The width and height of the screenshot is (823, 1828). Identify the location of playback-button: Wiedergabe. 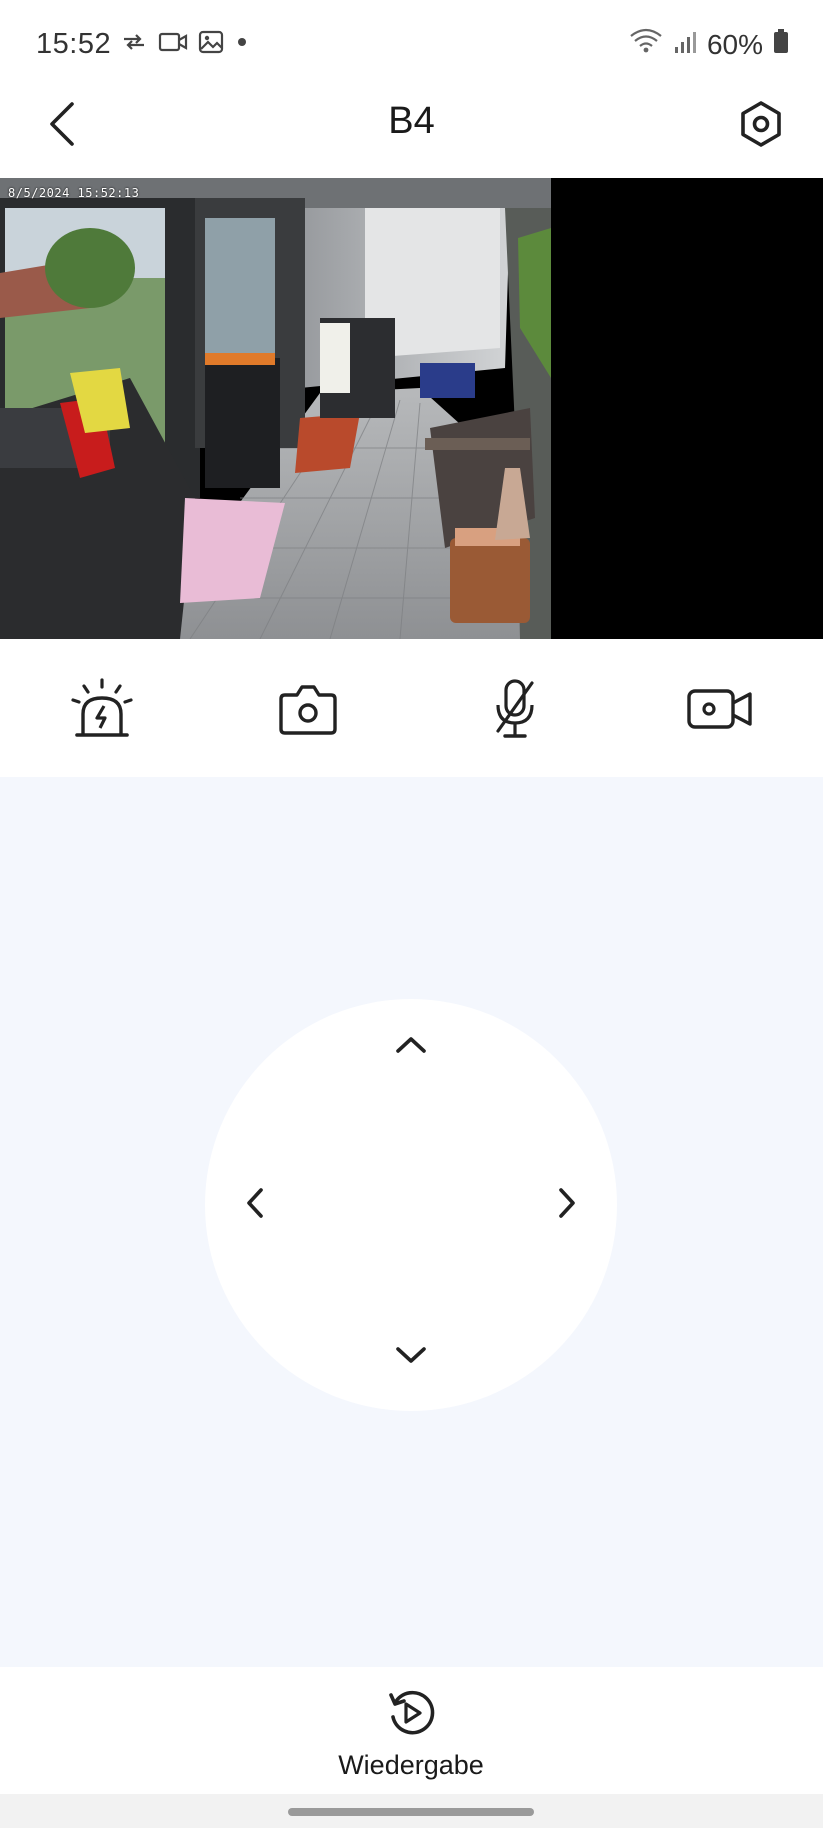
(411, 1734).